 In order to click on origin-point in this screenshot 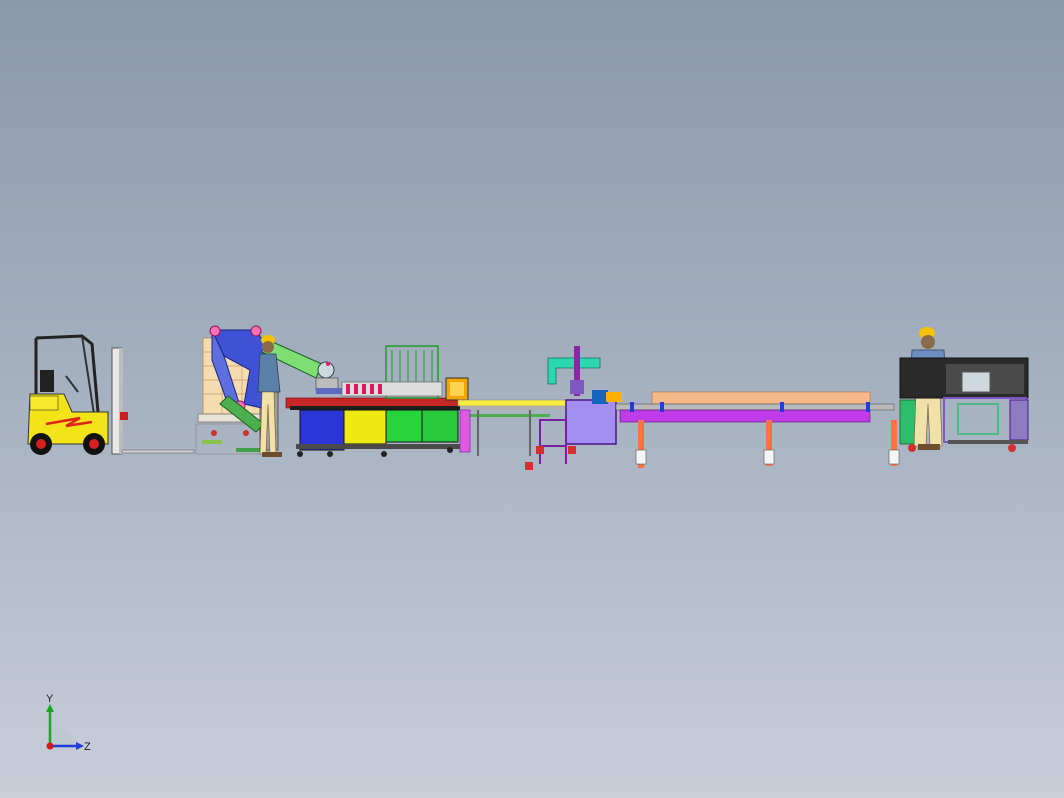, I will do `click(50, 746)`.